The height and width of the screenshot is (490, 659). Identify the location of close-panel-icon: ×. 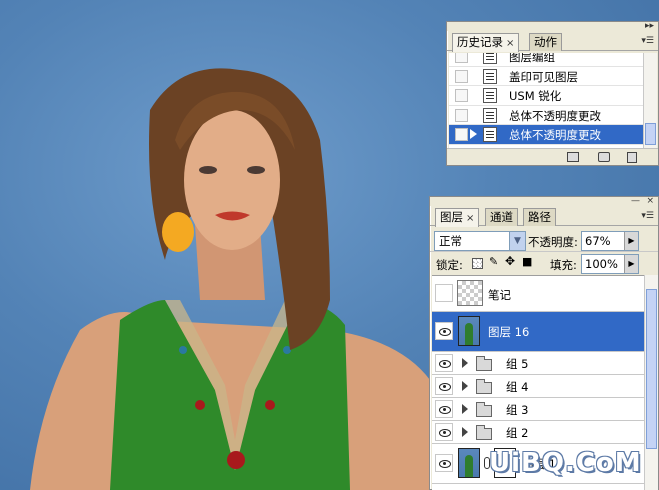
(650, 201).